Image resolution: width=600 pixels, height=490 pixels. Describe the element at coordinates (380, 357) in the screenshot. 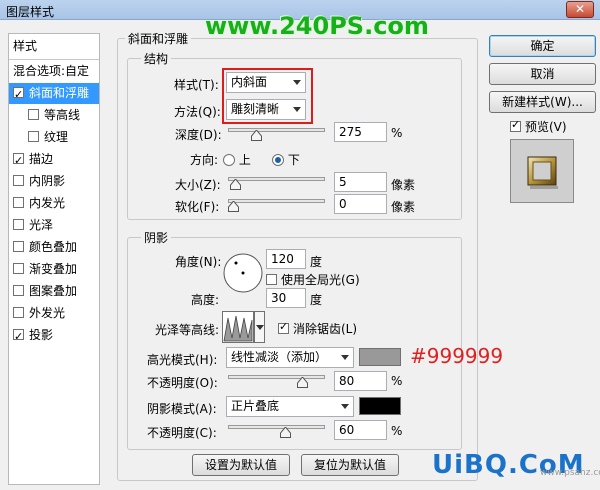

I see `highlight-color-swatch` at that location.